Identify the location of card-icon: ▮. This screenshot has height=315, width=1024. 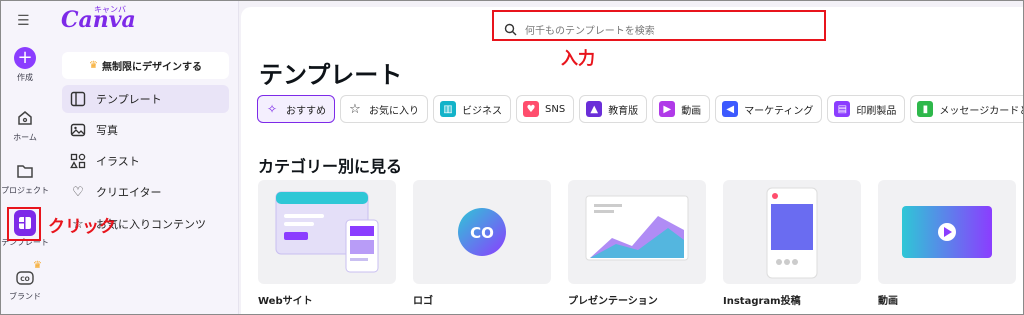
(925, 109).